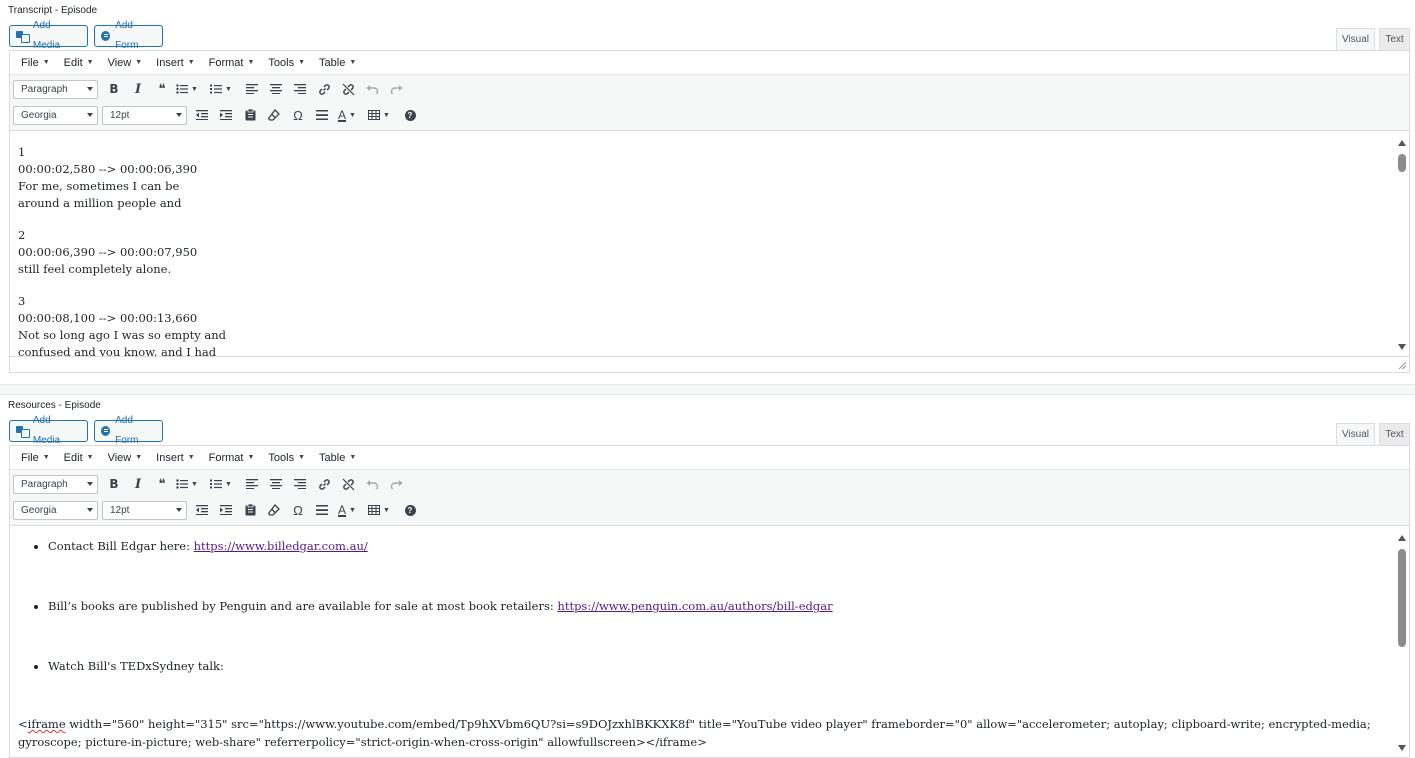  I want to click on resource-link: https://www.billedgar.com.au/, so click(281, 546).